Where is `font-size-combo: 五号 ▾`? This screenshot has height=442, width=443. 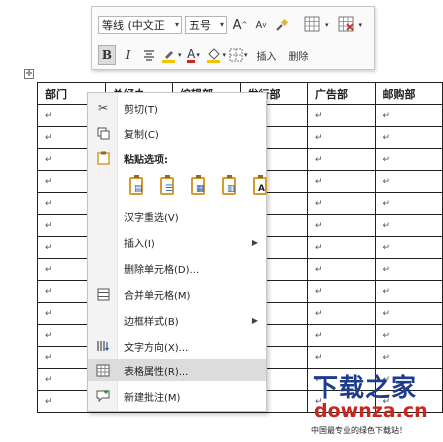 font-size-combo: 五号 ▾ is located at coordinates (206, 25).